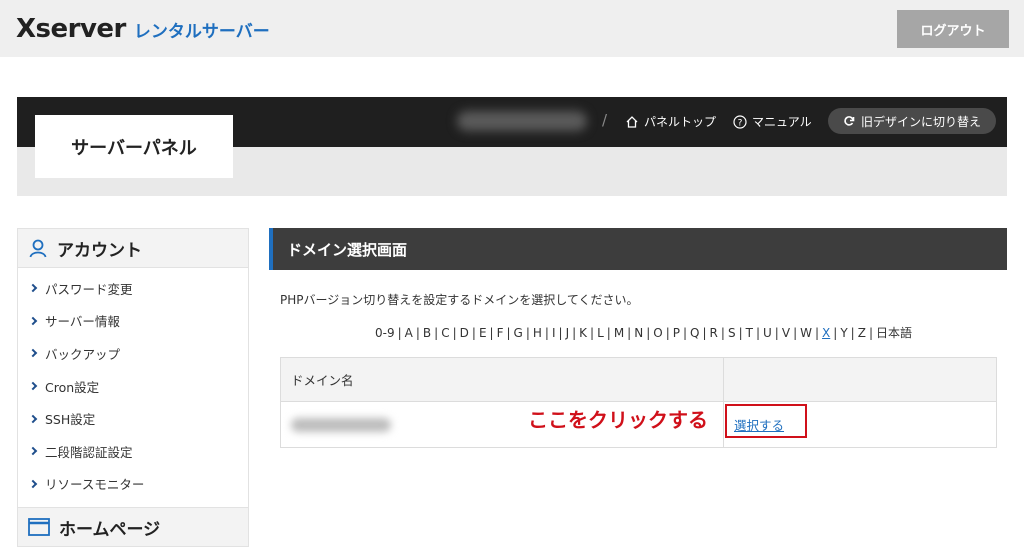  I want to click on alpha-index-item: Z, so click(862, 333).